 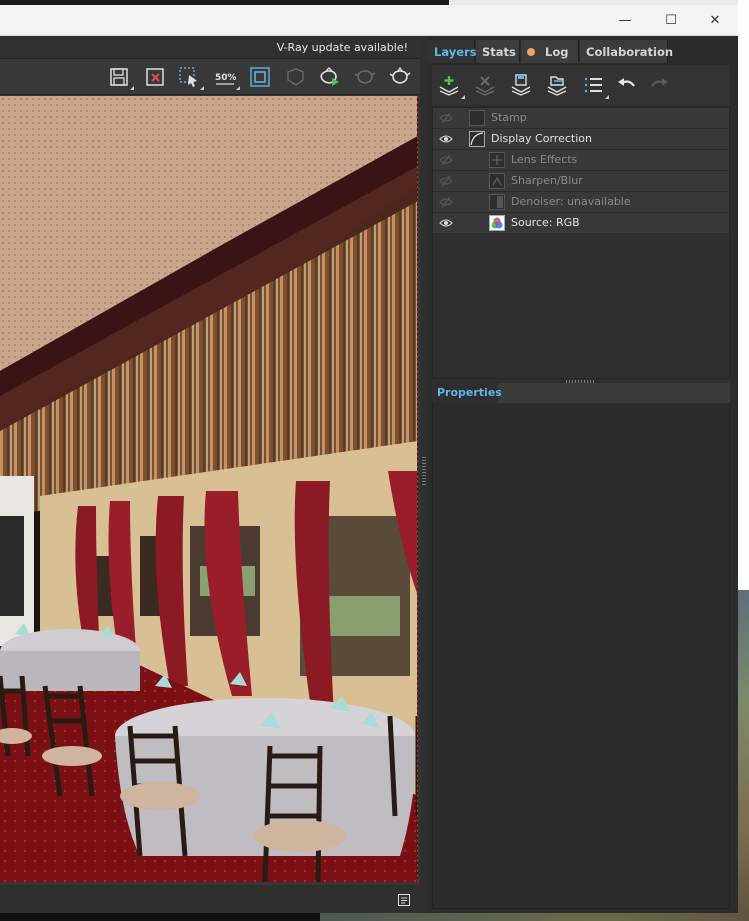 What do you see at coordinates (477, 118) in the screenshot?
I see `stamp-icon` at bounding box center [477, 118].